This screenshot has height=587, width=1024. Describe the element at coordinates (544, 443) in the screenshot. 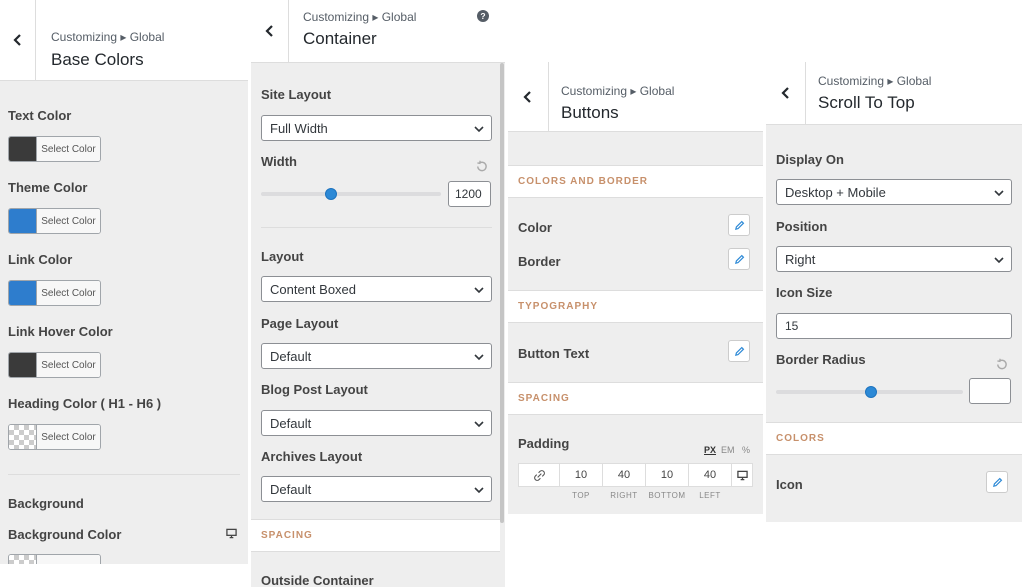

I see `padding-label: Padding` at that location.